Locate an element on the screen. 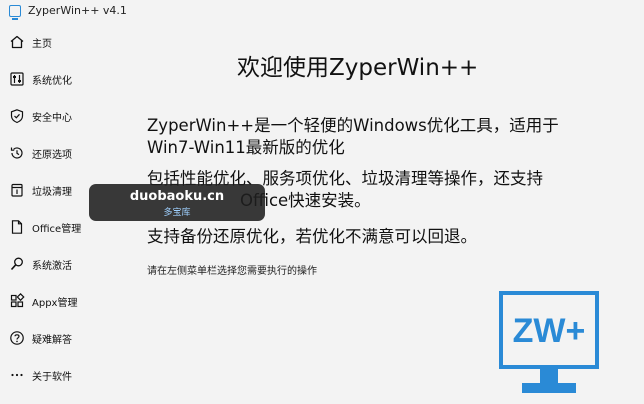 The width and height of the screenshot is (644, 404). sidebar-item-label: Appx管理 is located at coordinates (55, 303).